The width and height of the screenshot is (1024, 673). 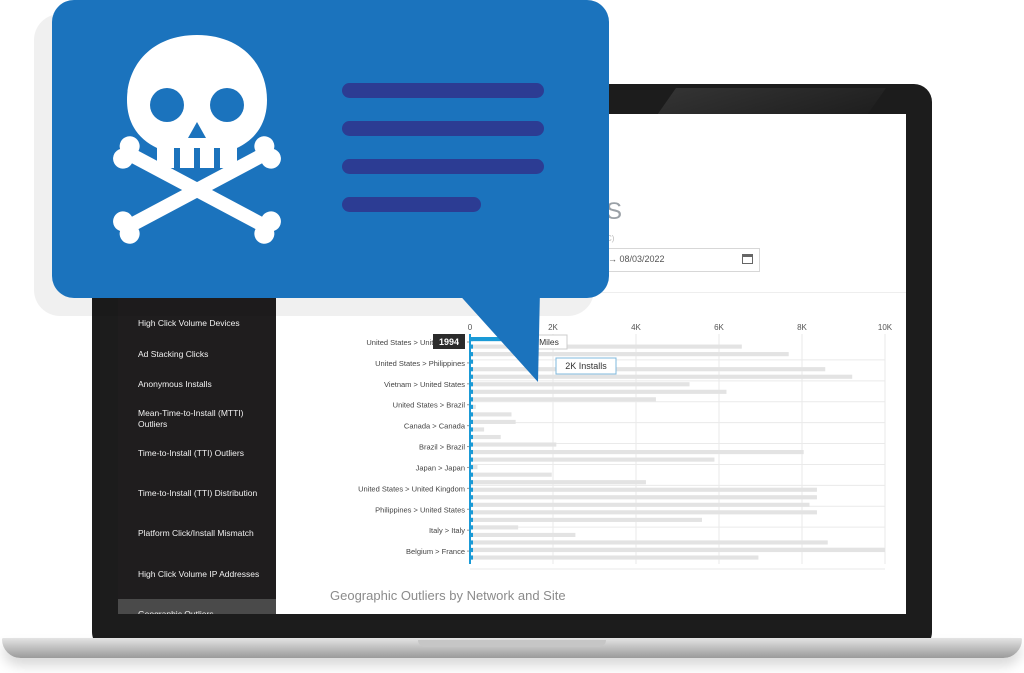 What do you see at coordinates (424, 384) in the screenshot?
I see `category-label: Vietnam > United States` at bounding box center [424, 384].